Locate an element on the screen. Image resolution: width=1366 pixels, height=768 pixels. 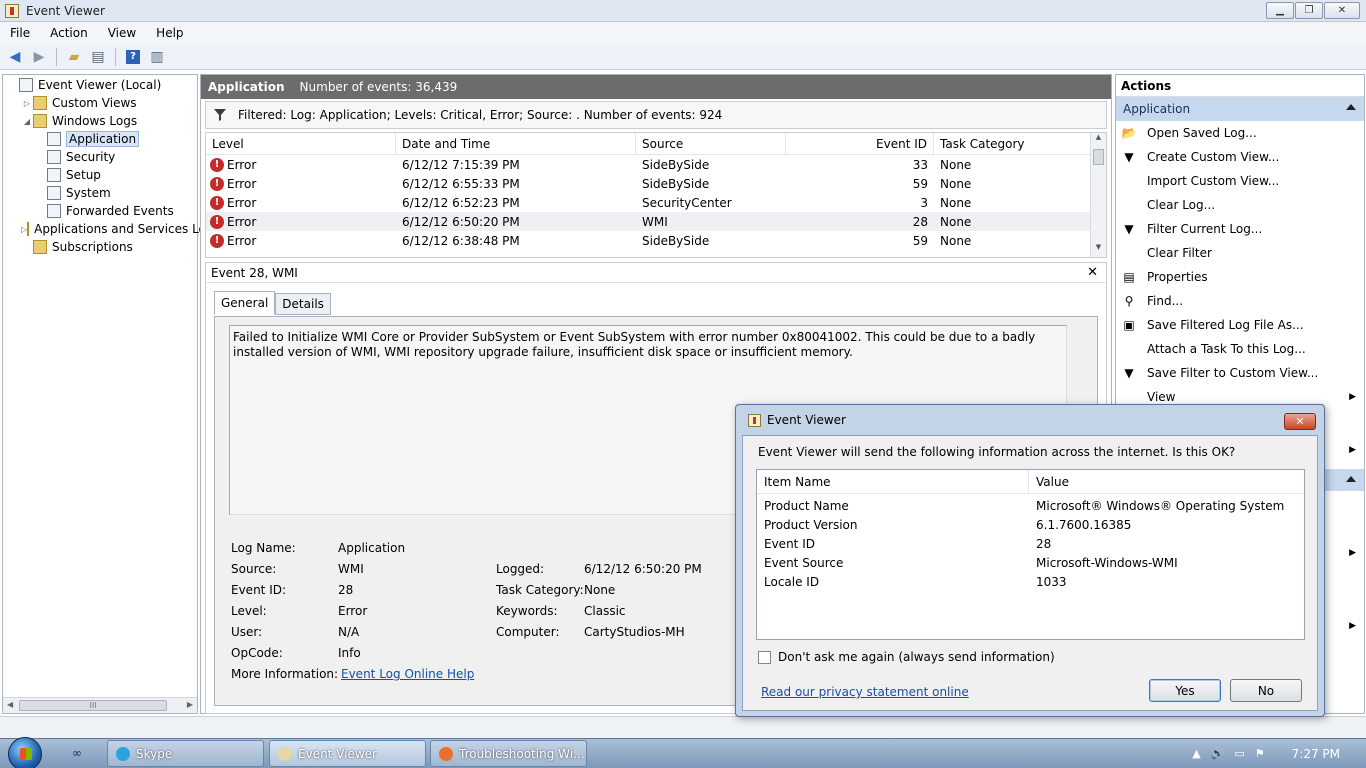
show-hide-tree-button: ▤ is located at coordinates (98, 57).